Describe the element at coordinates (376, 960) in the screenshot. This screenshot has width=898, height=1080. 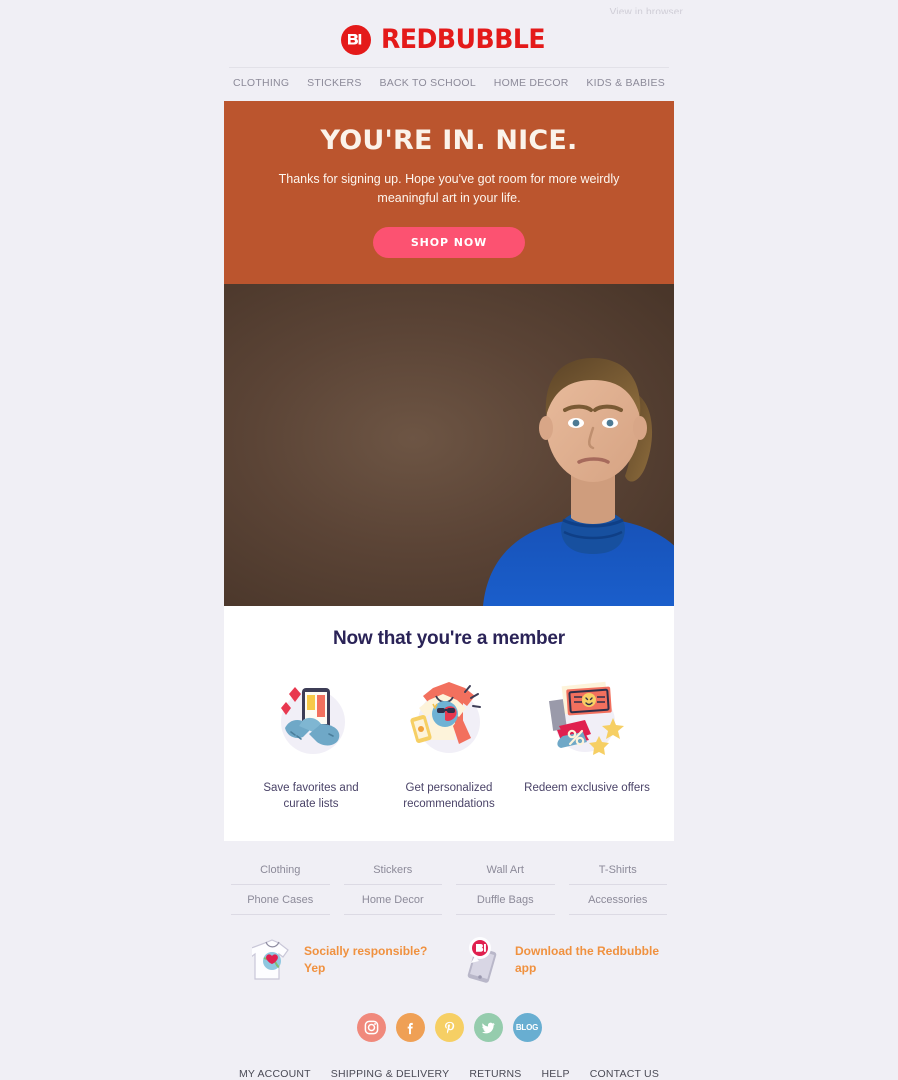
I see `promo-link-label: Socially responsible? Yep` at that location.